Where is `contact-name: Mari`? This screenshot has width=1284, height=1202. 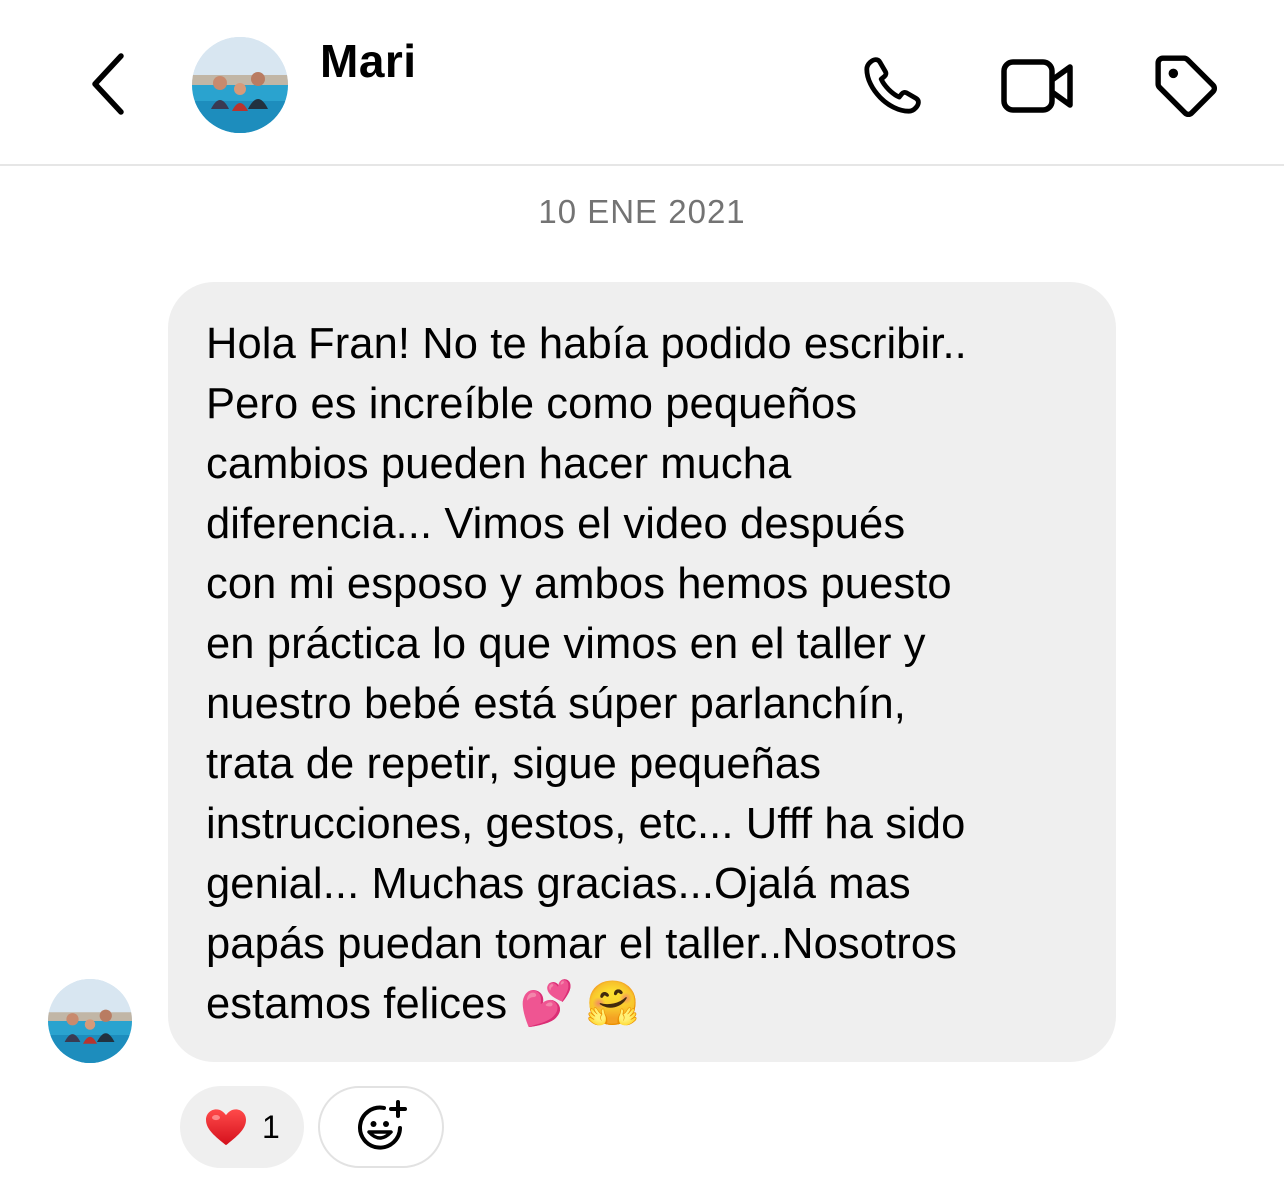 contact-name: Mari is located at coordinates (368, 61).